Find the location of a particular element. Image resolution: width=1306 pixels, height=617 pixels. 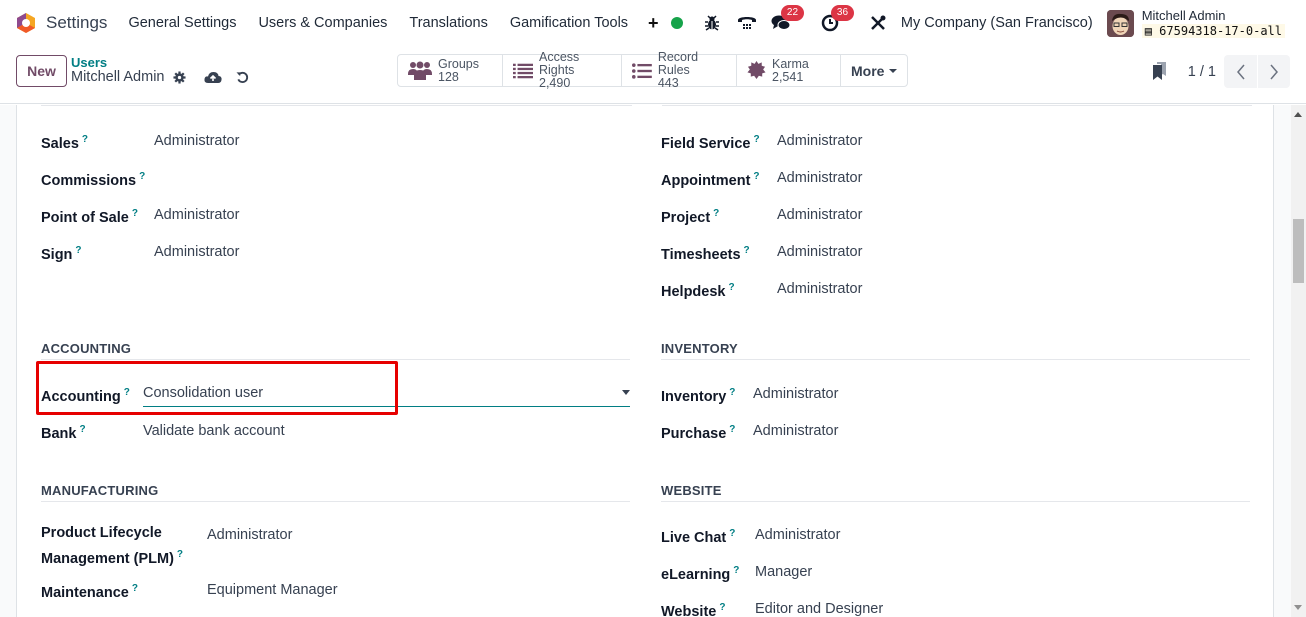

menu-general-settings: General Settings is located at coordinates (182, 23).